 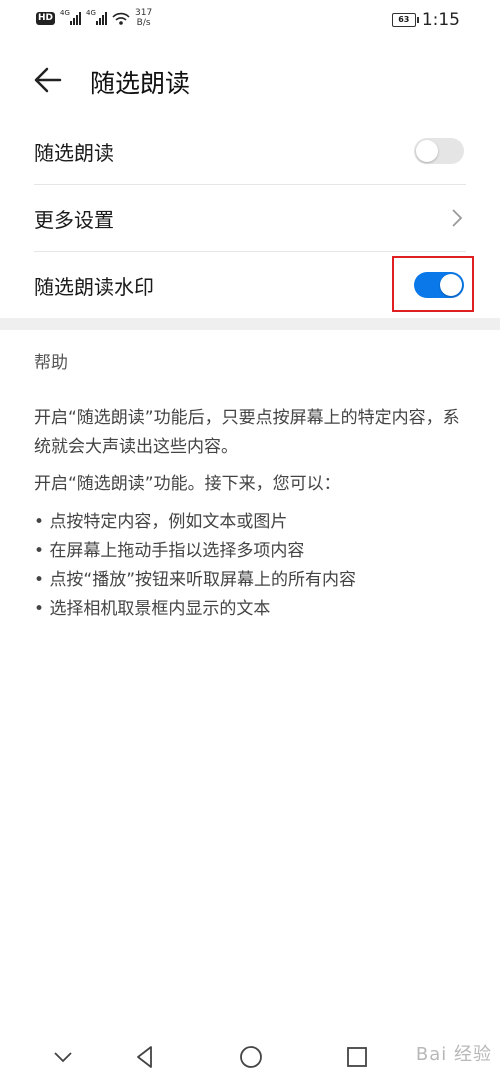 What do you see at coordinates (250, 80) in the screenshot?
I see `title-bar: 随选朗读` at bounding box center [250, 80].